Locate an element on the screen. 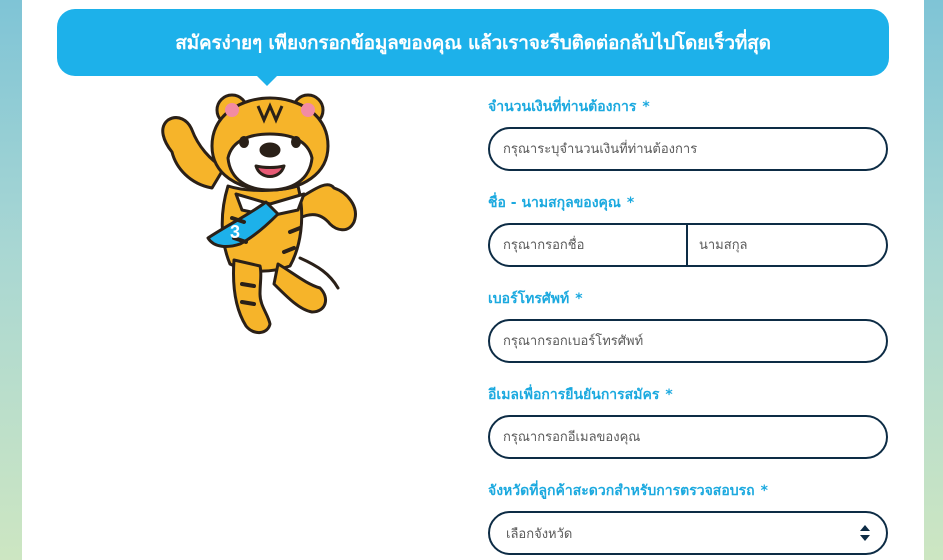 The width and height of the screenshot is (943, 560). tie-number: 3 is located at coordinates (235, 232).